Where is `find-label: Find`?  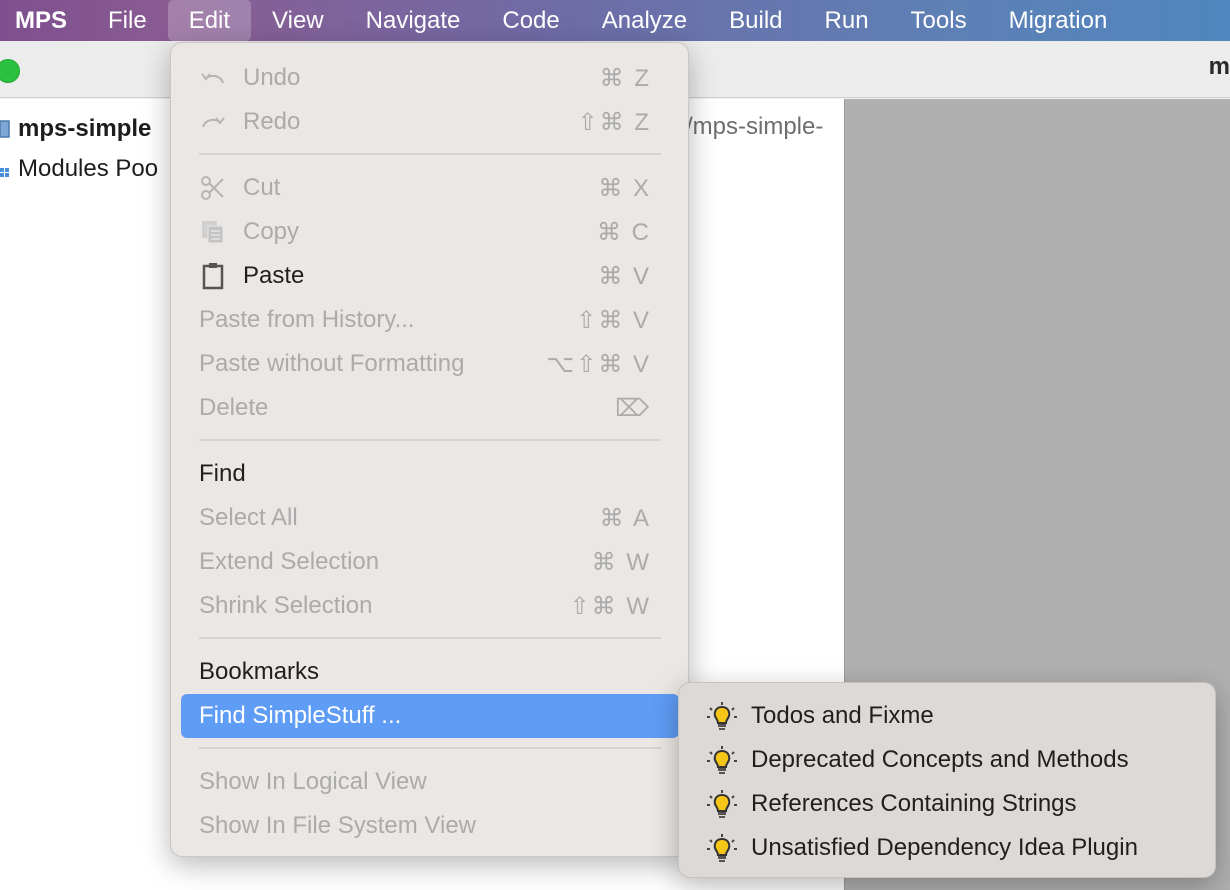 find-label: Find is located at coordinates (222, 473).